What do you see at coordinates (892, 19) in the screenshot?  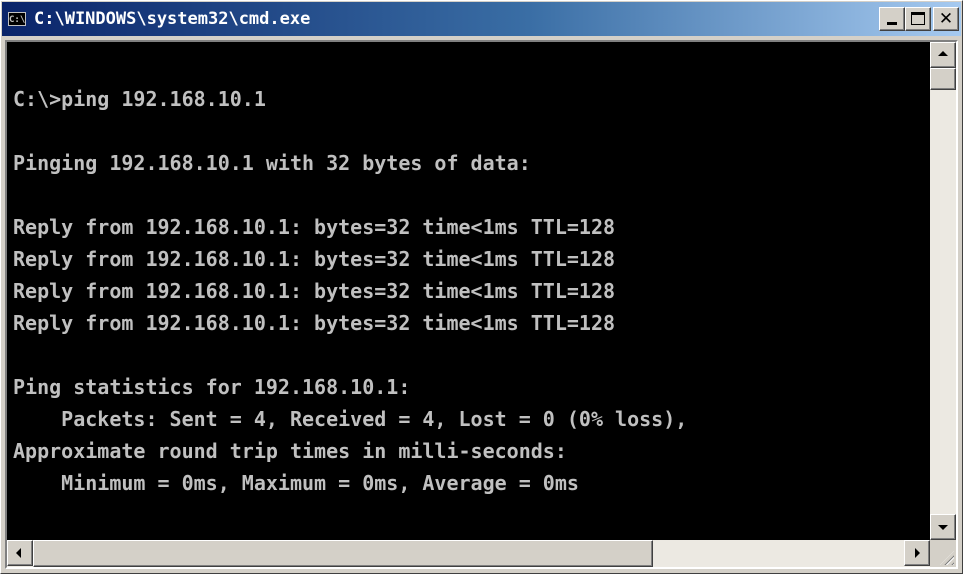 I see `minimize-button` at bounding box center [892, 19].